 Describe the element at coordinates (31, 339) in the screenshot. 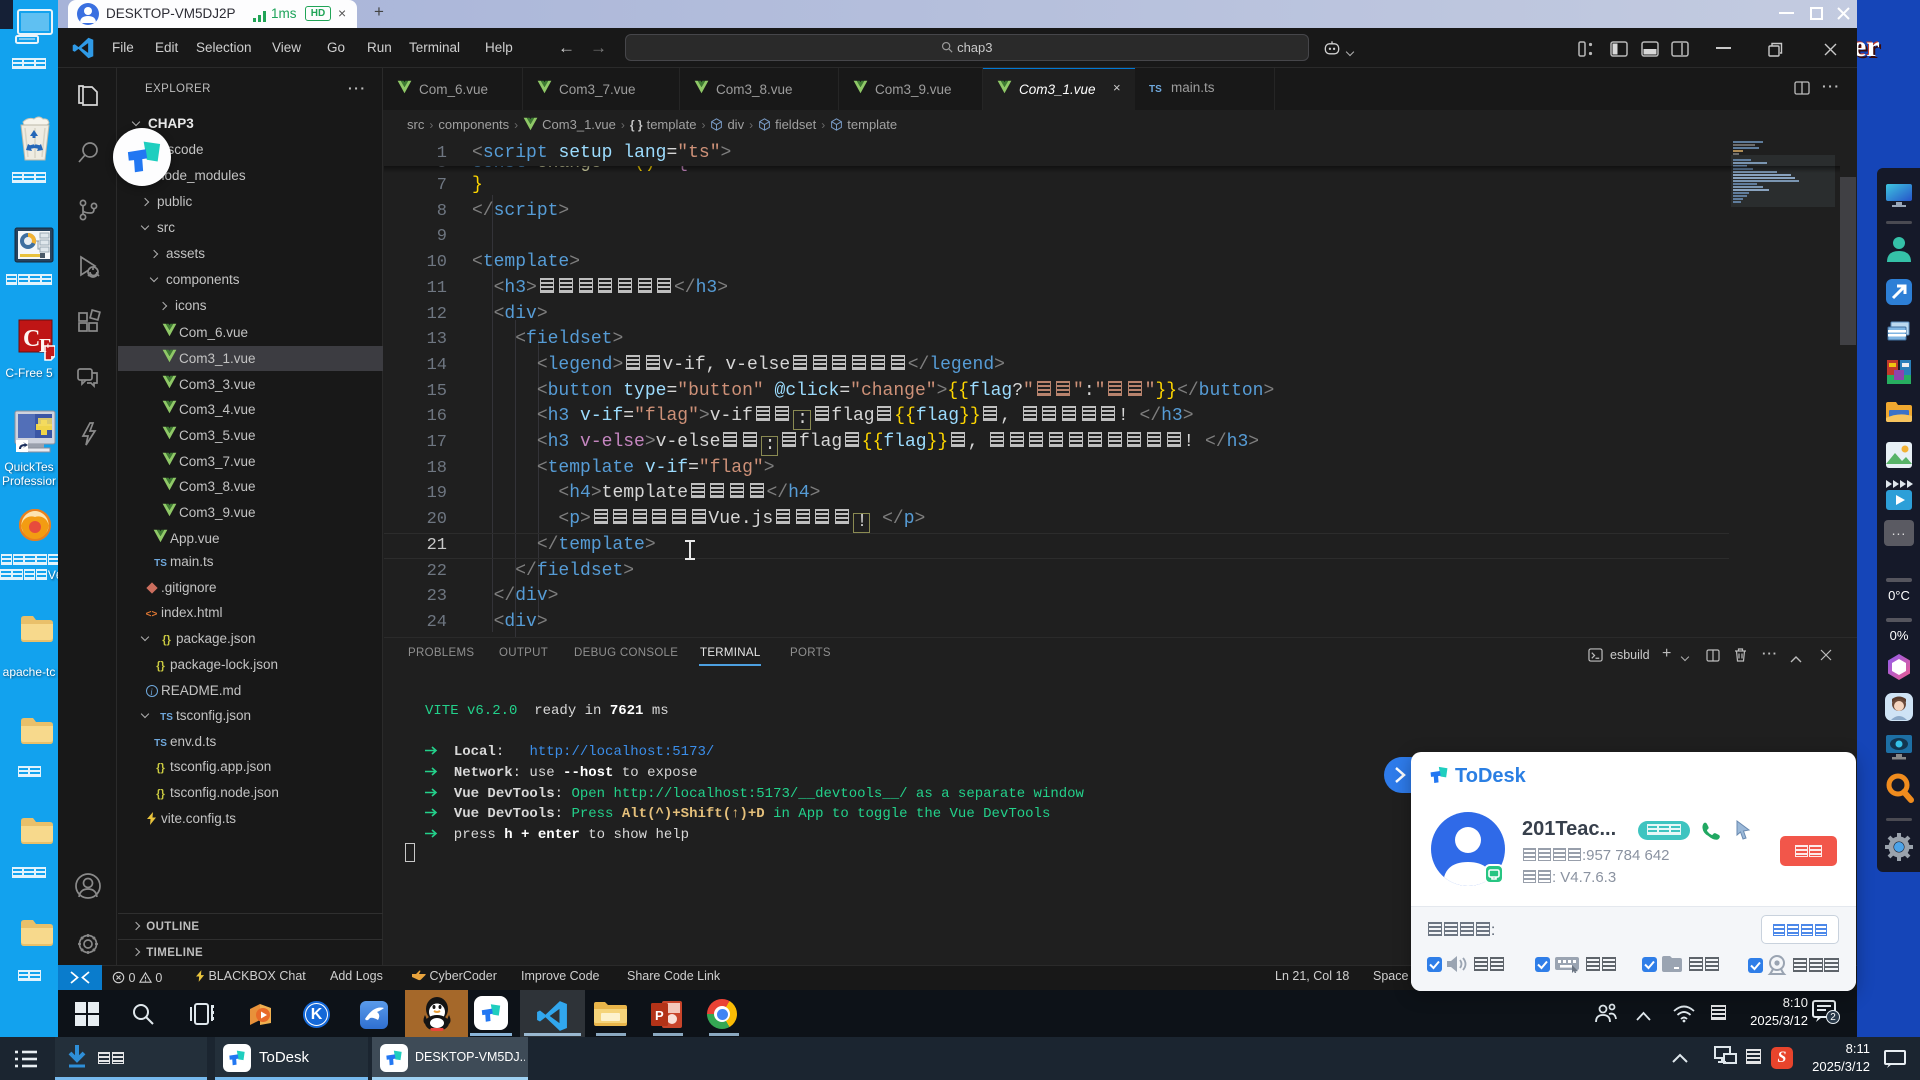

I see `svg-text: C` at that location.